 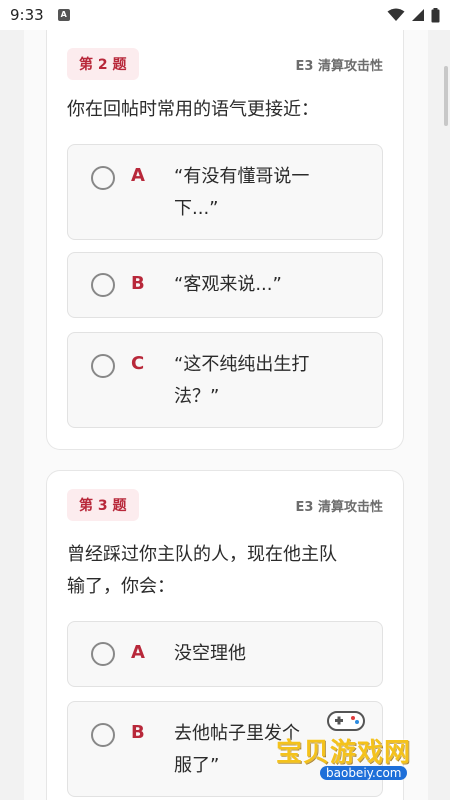 I want to click on status-icons, so click(x=413, y=15).